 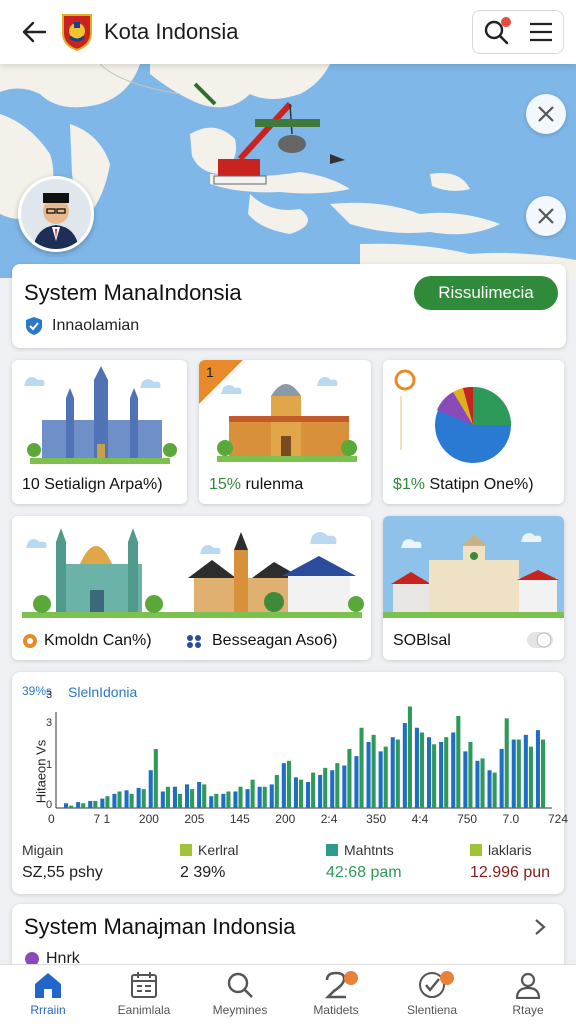 I want to click on stat-value-1: SZ,55 pshy, so click(x=62, y=872).